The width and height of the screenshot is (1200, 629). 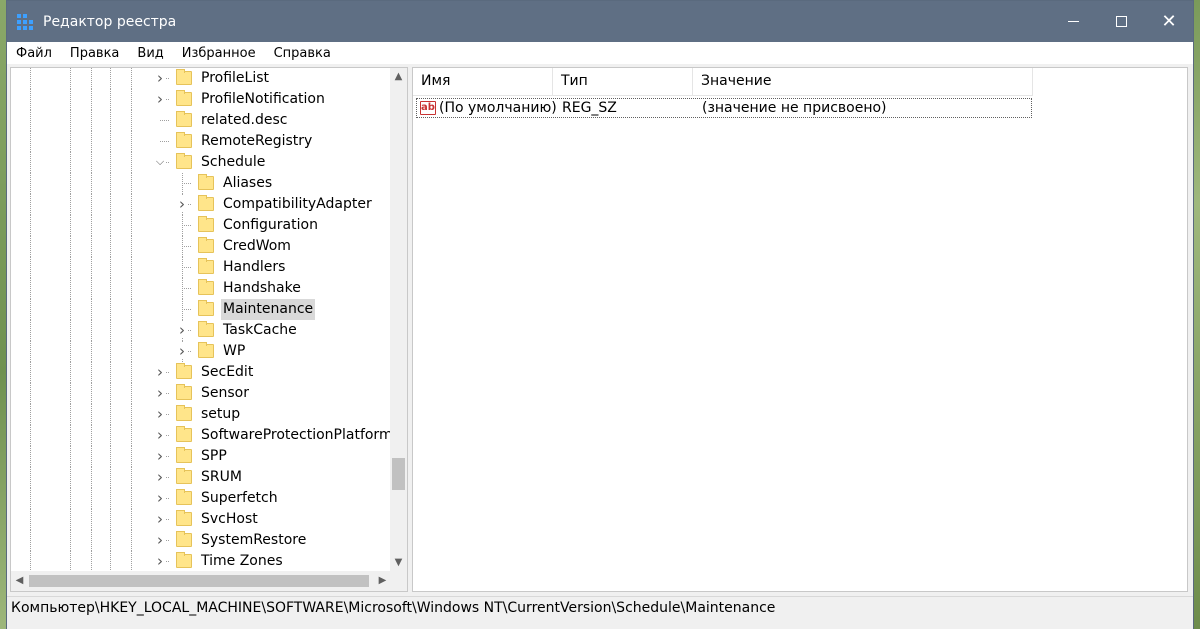 I want to click on tree-item: RemoteRegistry, so click(x=201, y=141).